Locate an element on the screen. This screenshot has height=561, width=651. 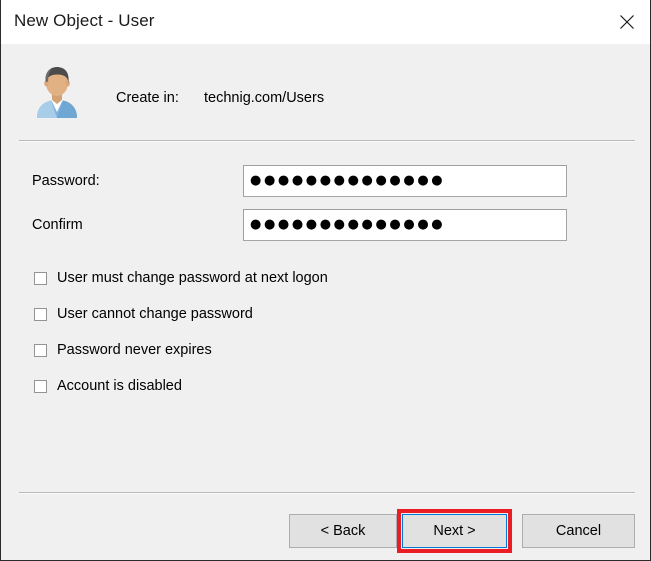
password-label: Password: is located at coordinates (66, 181).